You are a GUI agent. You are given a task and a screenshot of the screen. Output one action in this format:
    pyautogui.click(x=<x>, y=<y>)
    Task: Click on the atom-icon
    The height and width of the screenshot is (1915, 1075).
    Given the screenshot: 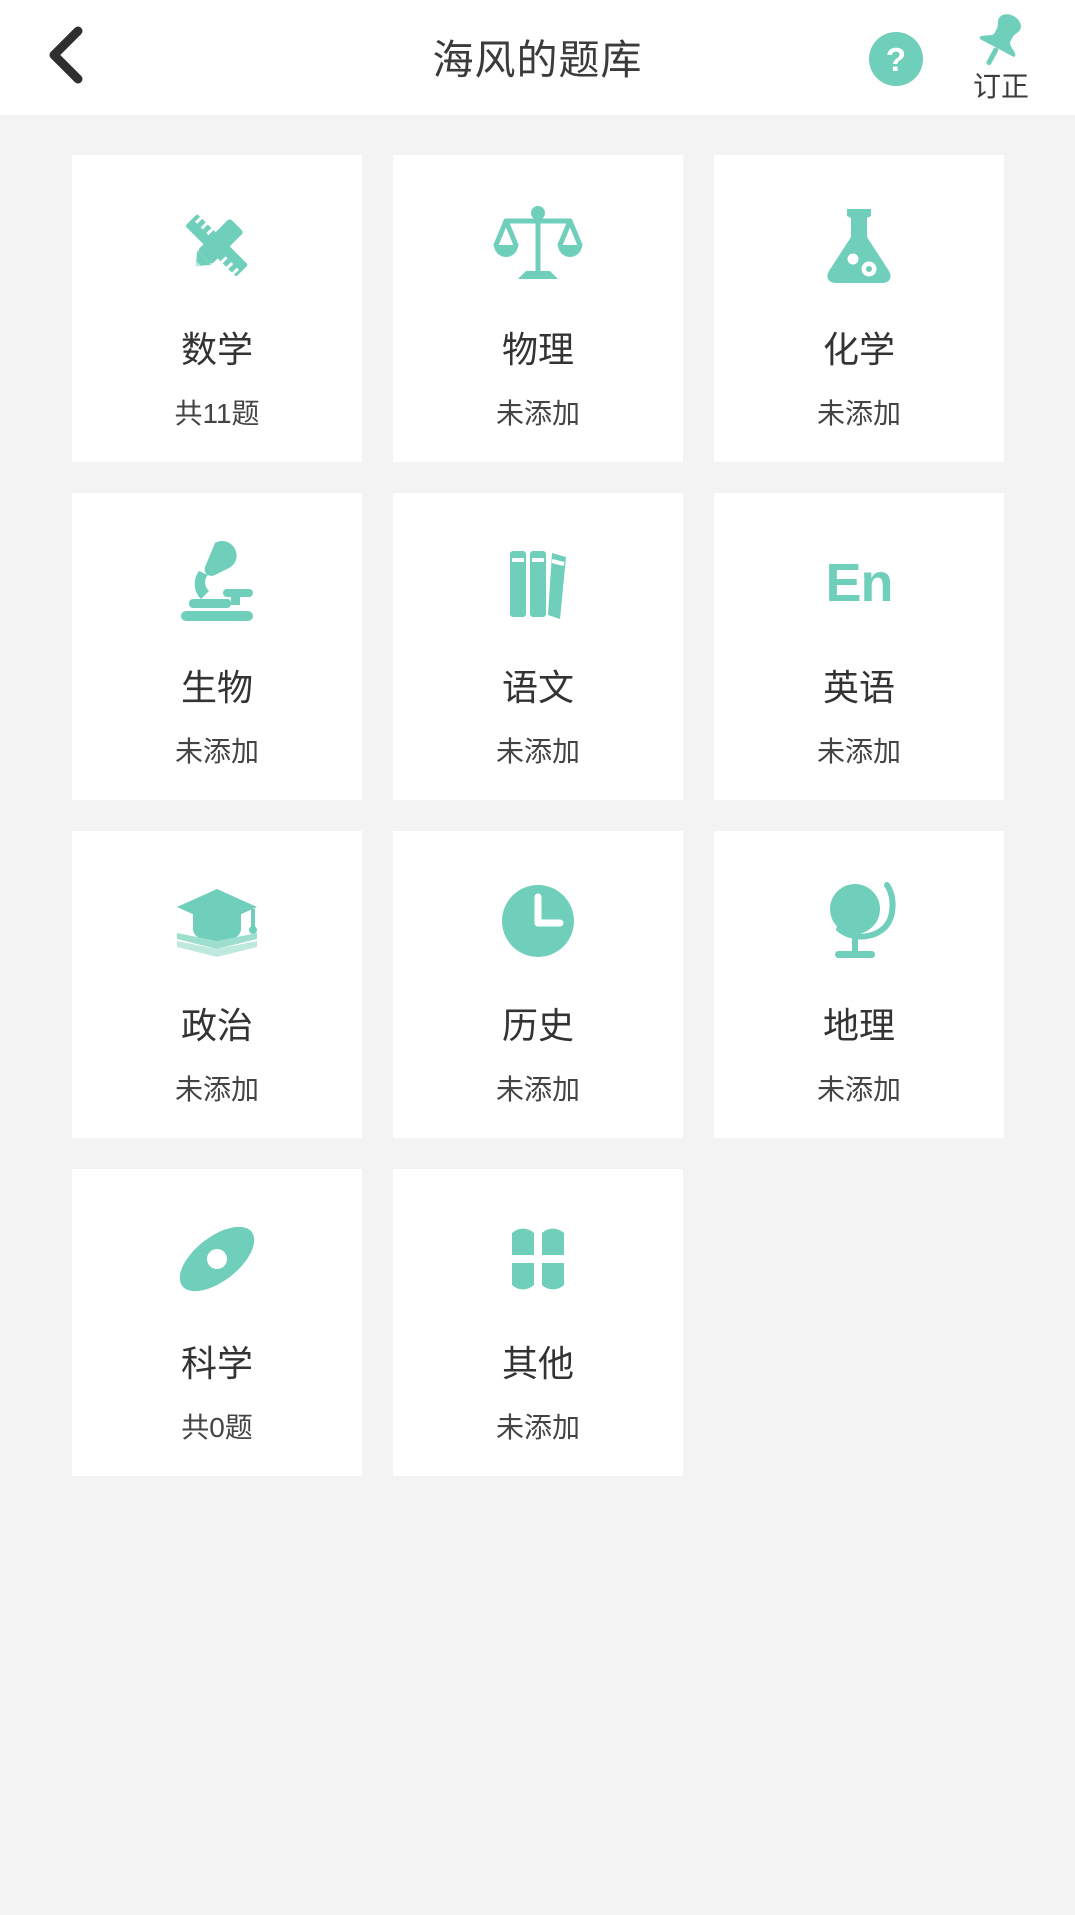 What is the action you would take?
    pyautogui.click(x=217, y=1259)
    